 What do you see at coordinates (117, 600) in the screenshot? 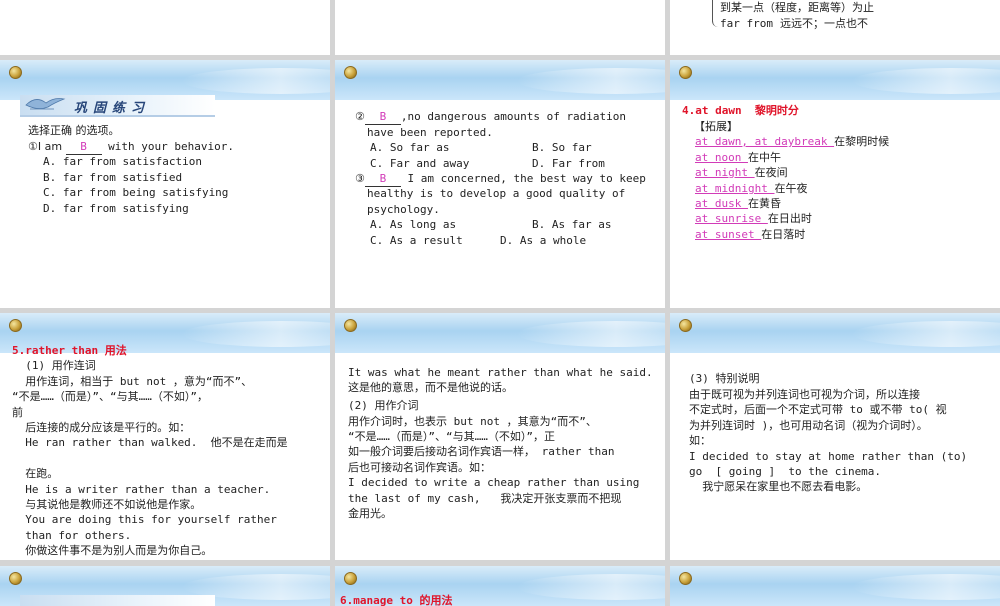
I see `consolidation-banner` at bounding box center [117, 600].